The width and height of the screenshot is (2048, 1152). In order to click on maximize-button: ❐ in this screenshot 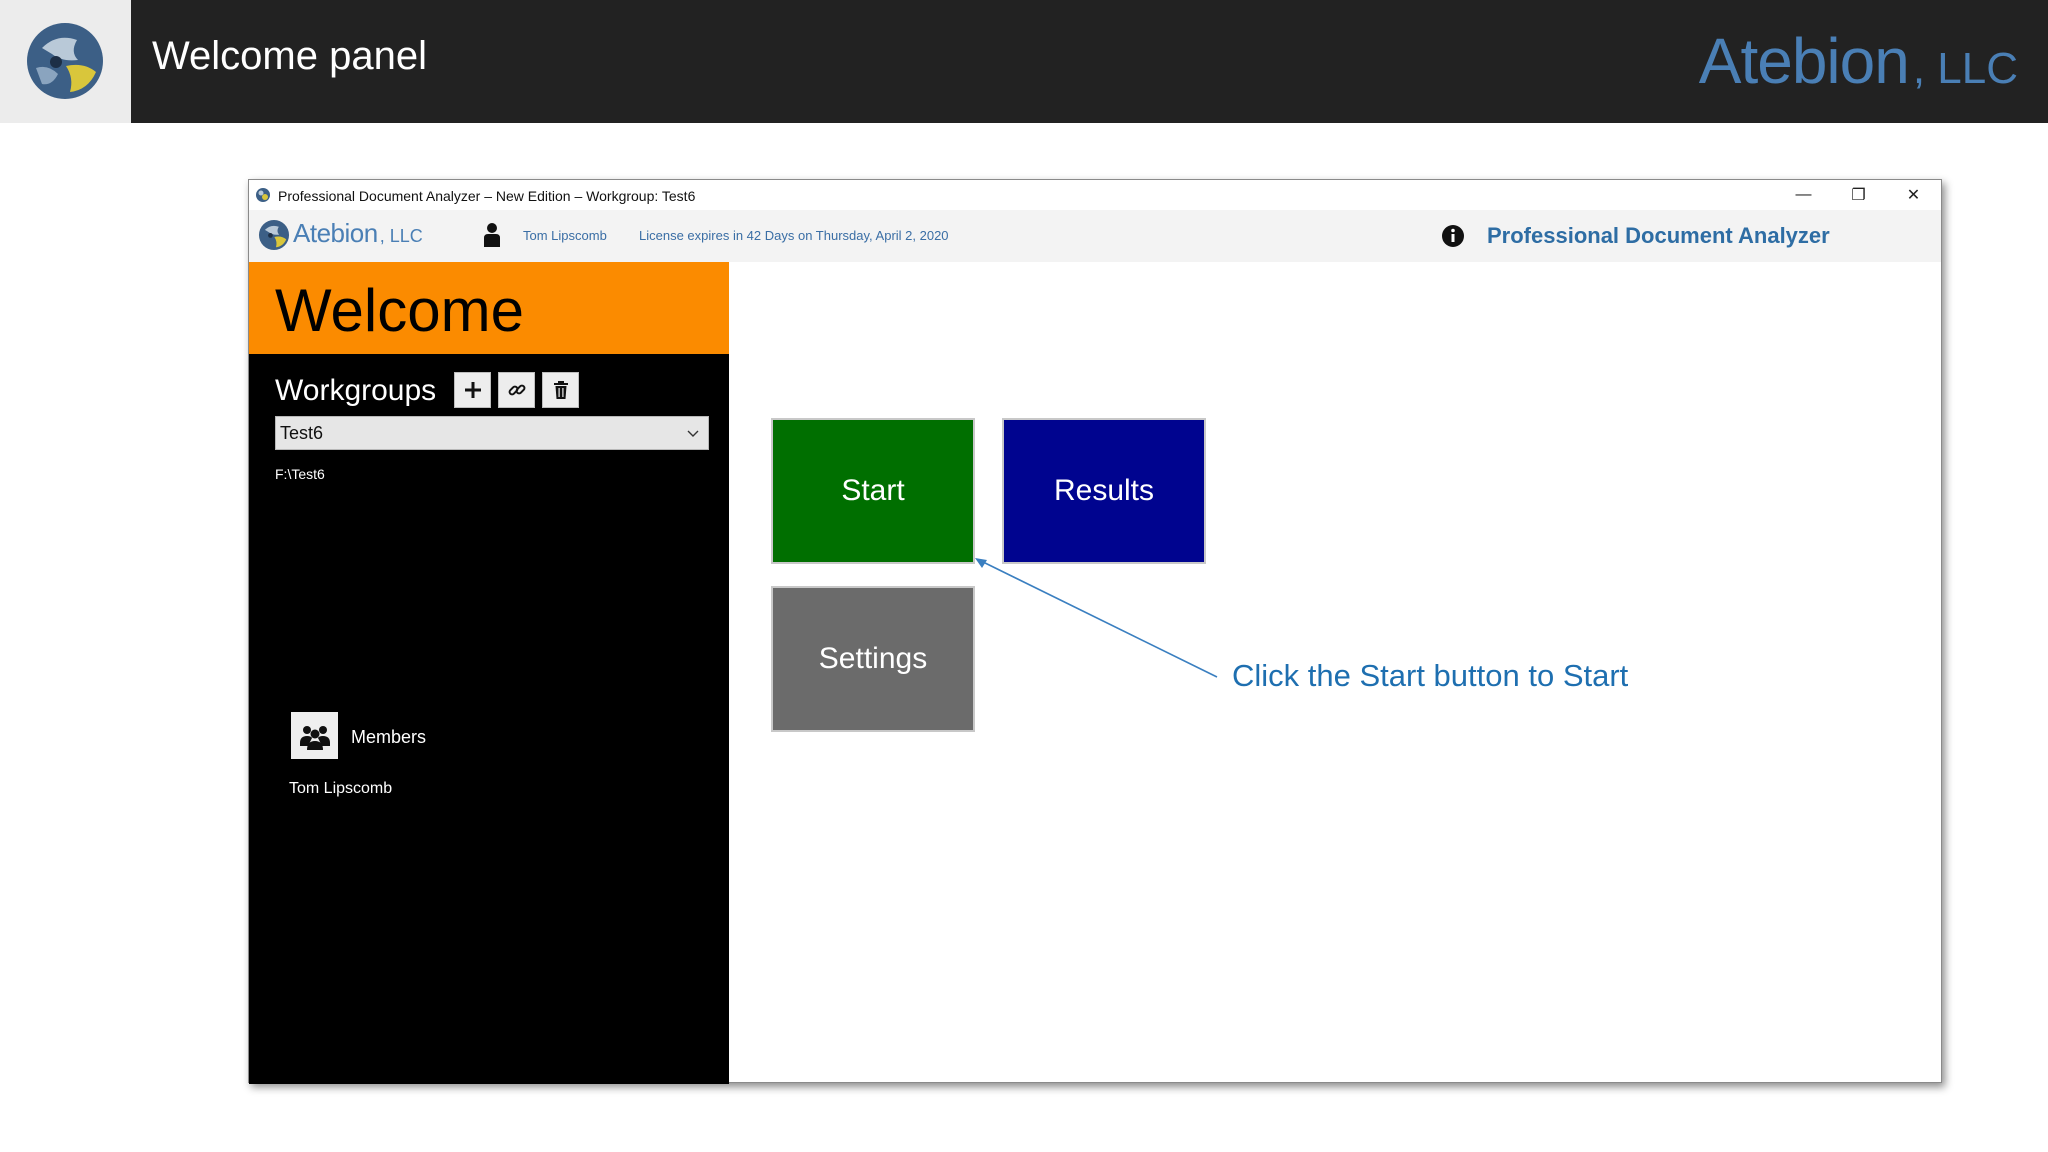, I will do `click(1858, 195)`.